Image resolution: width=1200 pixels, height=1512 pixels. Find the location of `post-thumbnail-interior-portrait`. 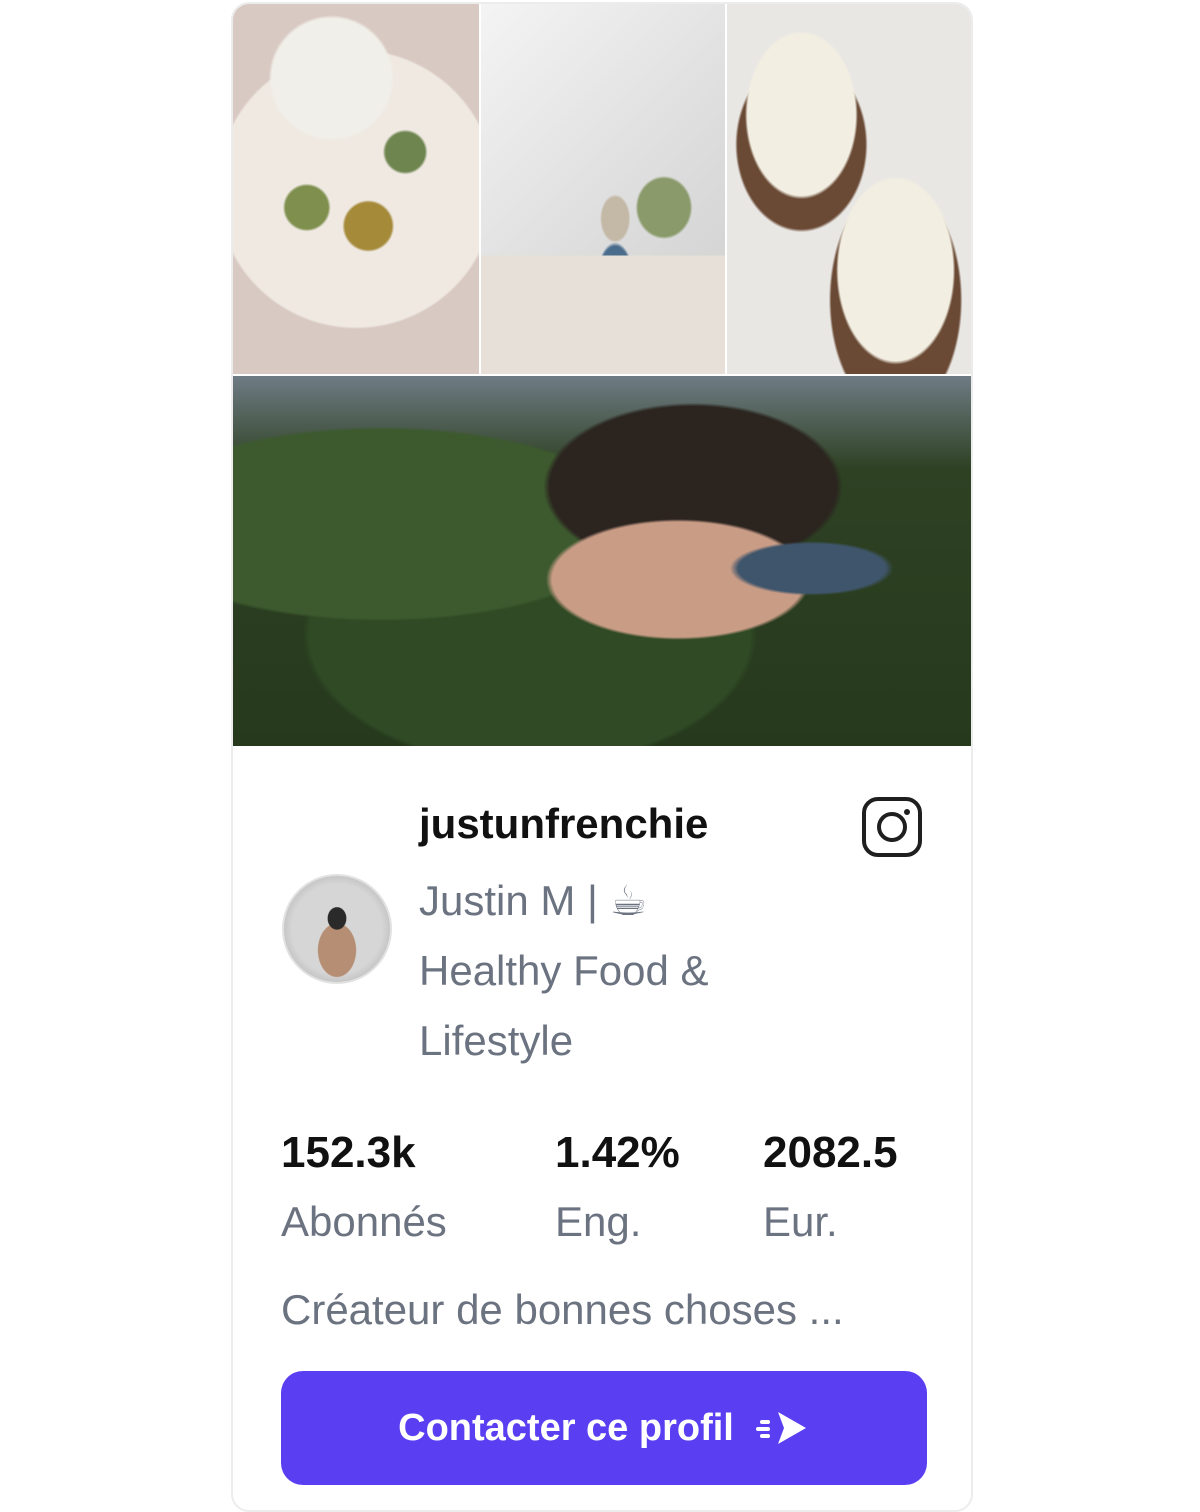

post-thumbnail-interior-portrait is located at coordinates (603, 189).